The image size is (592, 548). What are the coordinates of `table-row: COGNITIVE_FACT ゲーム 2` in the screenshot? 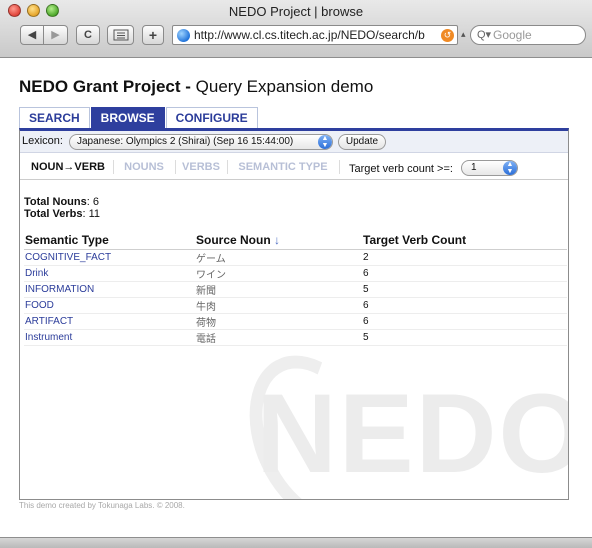 It's located at (295, 257).